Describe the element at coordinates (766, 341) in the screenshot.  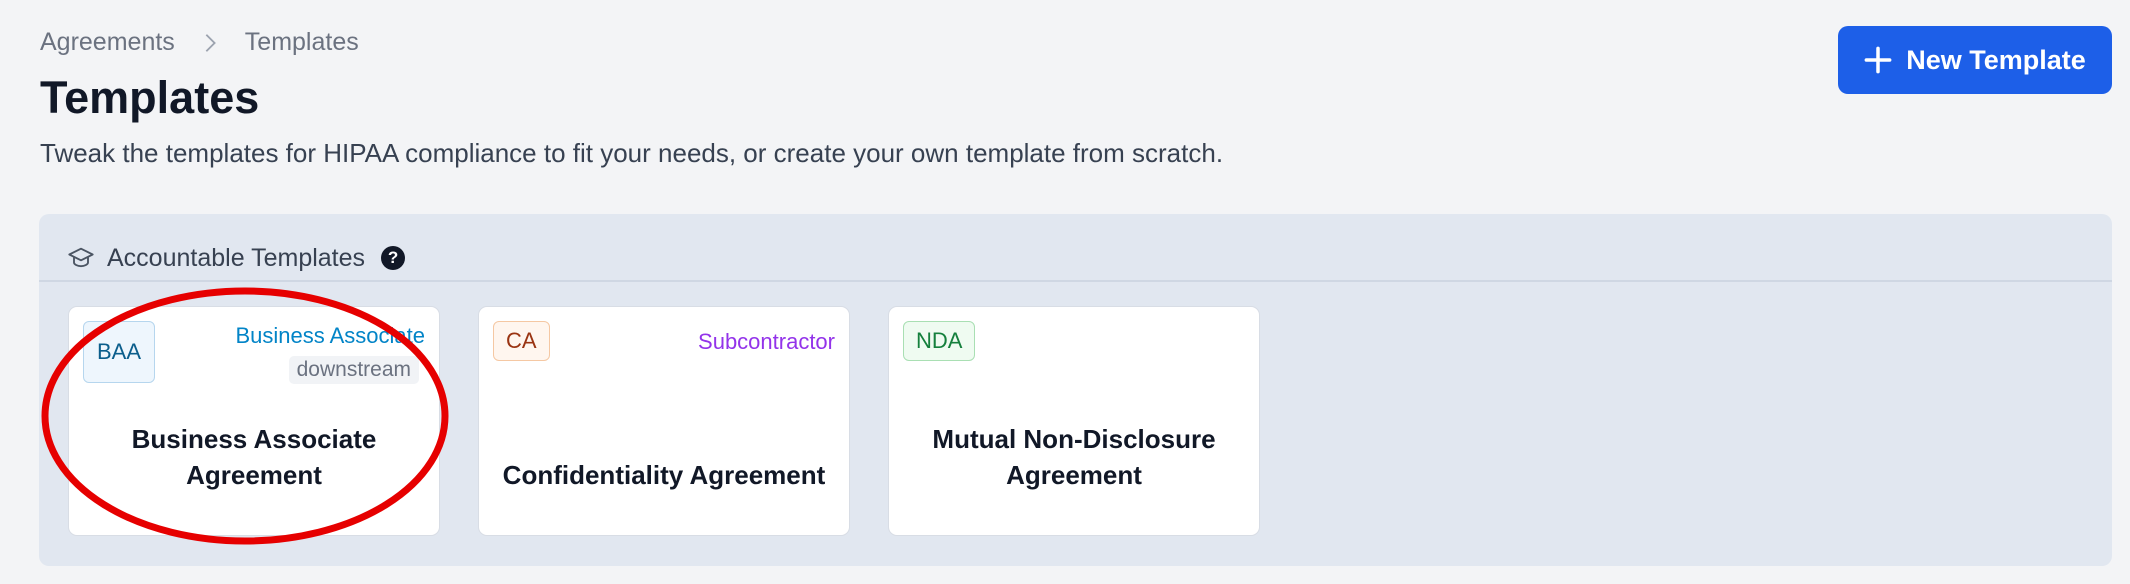
I see `template-type-label: Subcontractor` at that location.